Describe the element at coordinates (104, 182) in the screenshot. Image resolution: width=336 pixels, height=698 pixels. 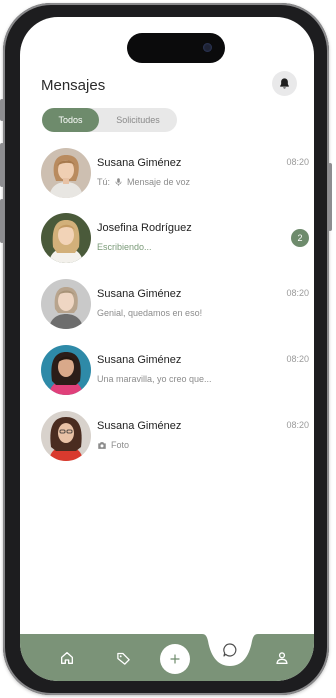
I see `preview-prefix: Tú:` at that location.